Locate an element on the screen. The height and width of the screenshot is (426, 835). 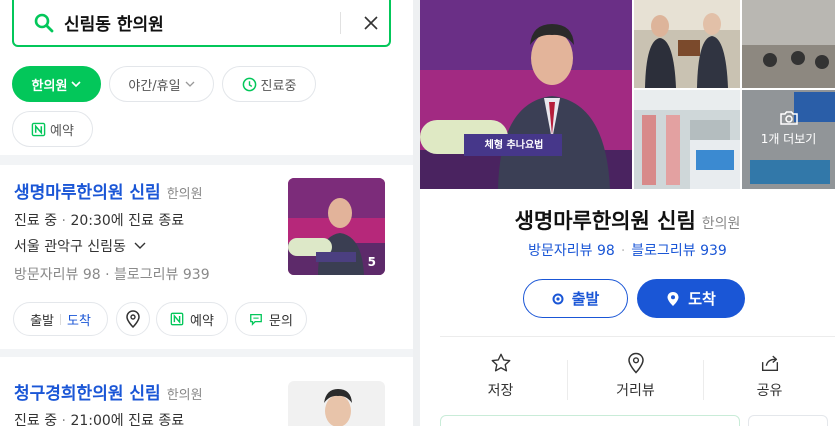
action-bar-divider is located at coordinates (637, 336).